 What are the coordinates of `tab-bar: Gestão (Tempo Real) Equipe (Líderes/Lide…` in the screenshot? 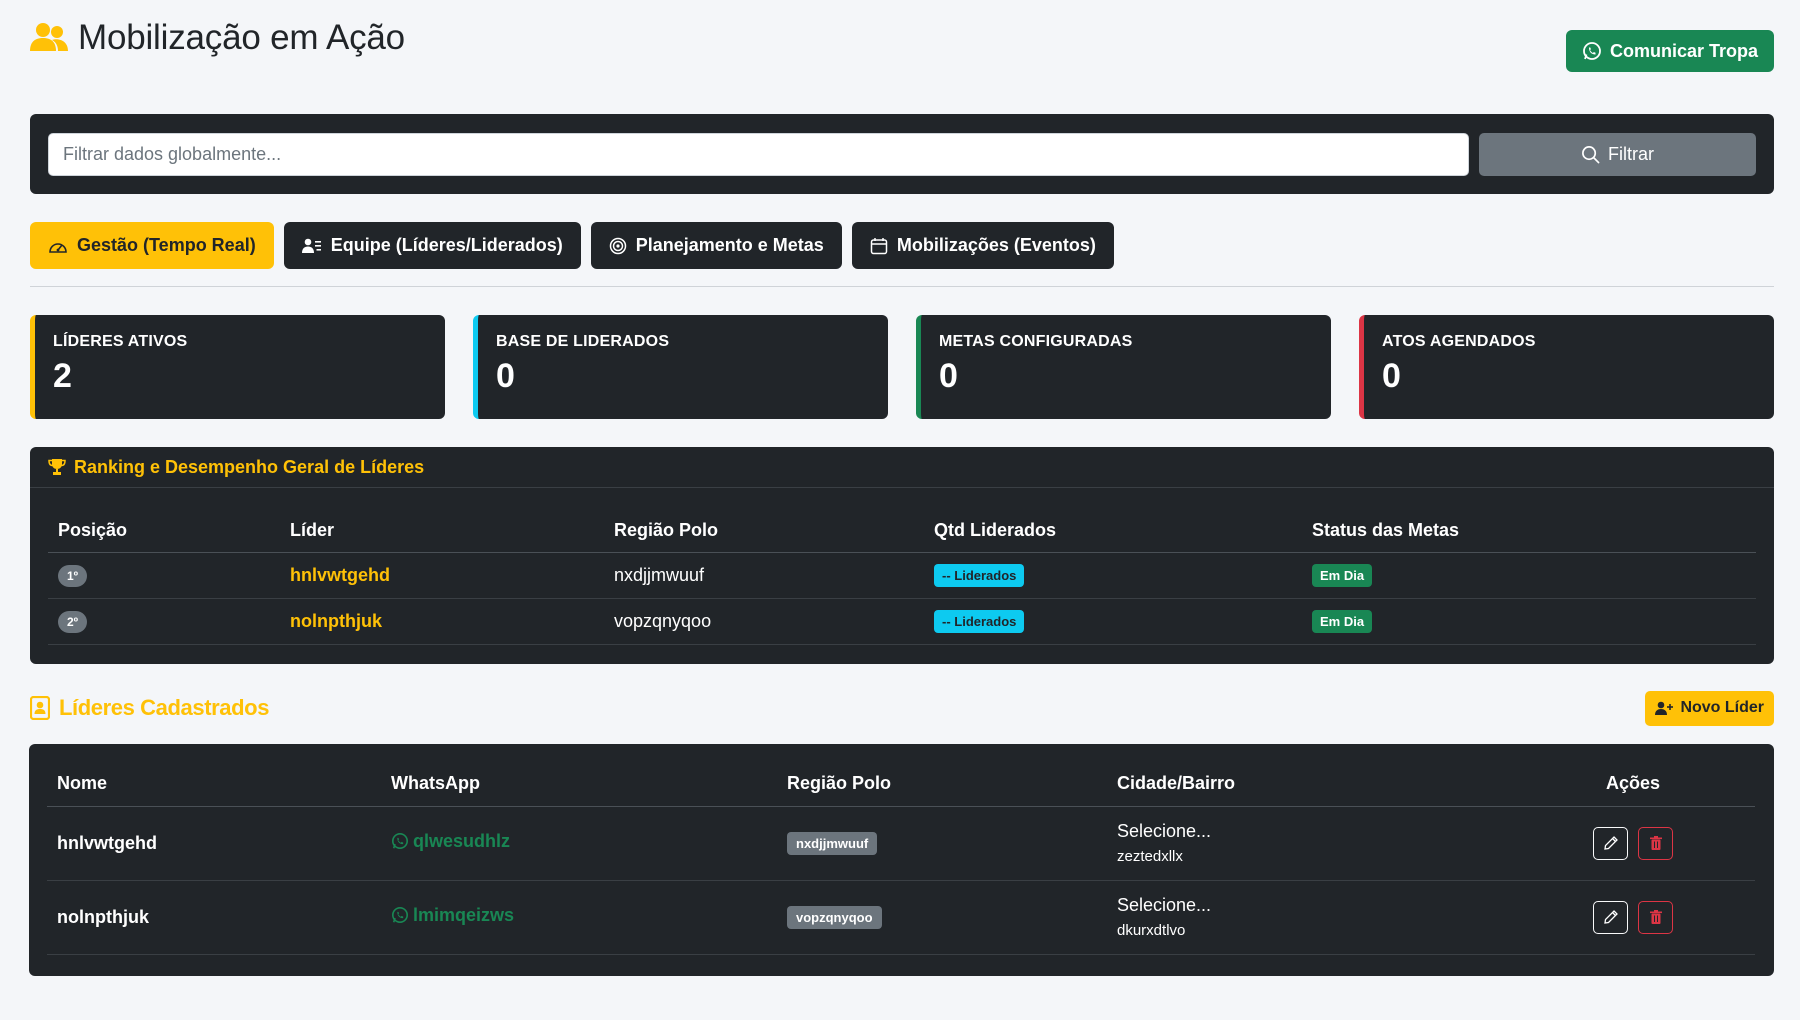 It's located at (572, 245).